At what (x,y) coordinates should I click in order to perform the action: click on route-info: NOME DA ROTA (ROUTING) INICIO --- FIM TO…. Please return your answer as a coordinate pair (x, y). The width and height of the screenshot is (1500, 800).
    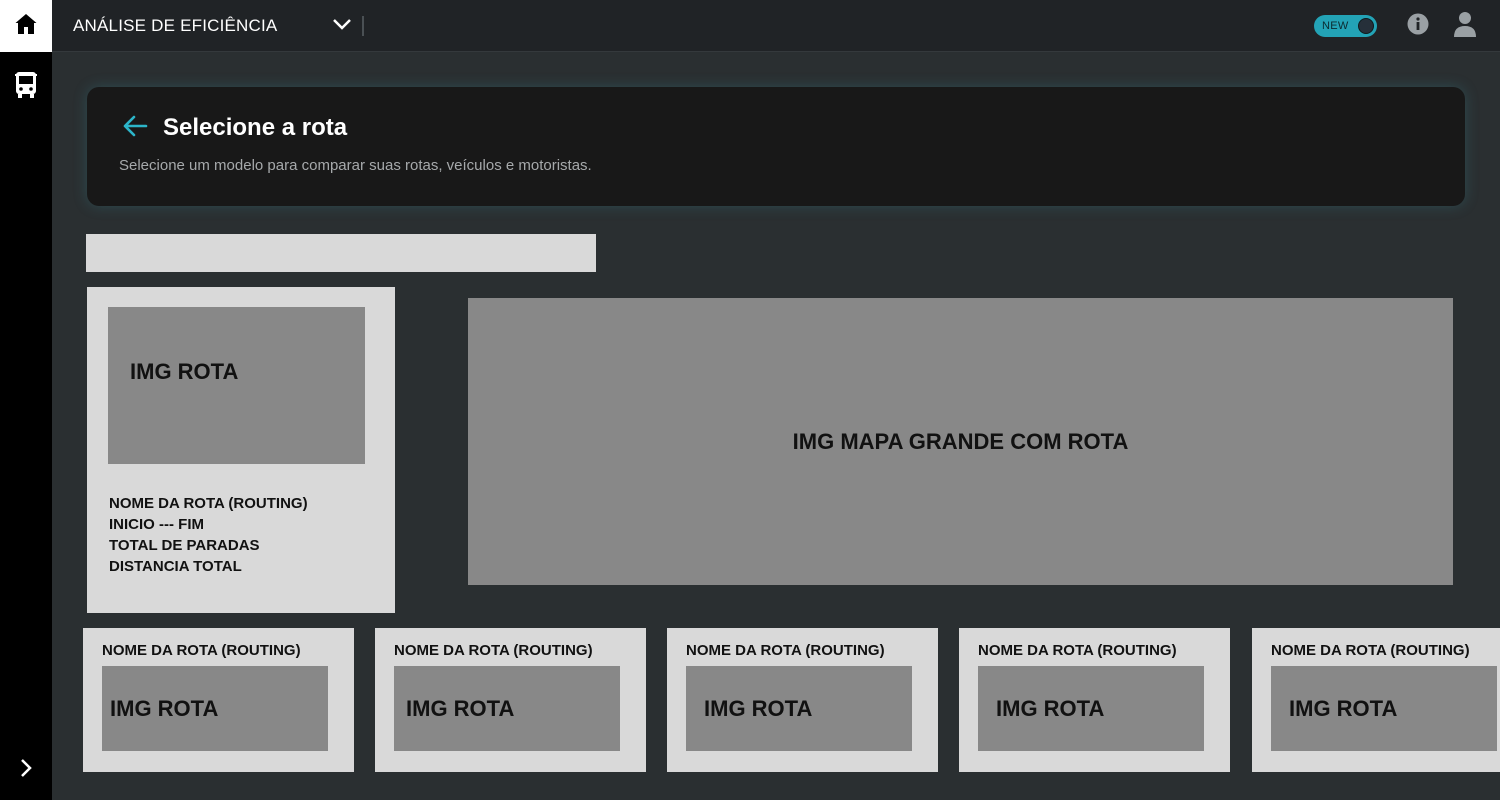
    Looking at the image, I should click on (208, 535).